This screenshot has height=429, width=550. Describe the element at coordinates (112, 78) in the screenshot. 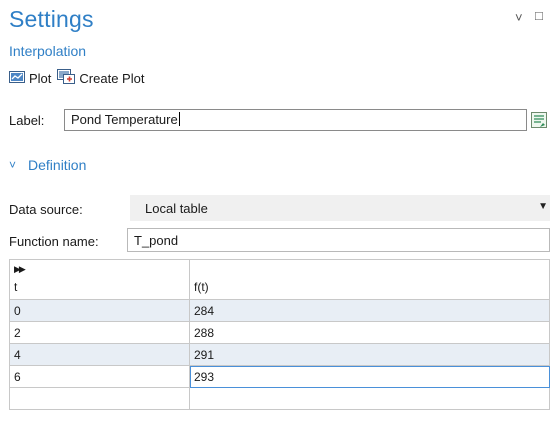

I see `create-plot-button-label: Create Plot` at that location.